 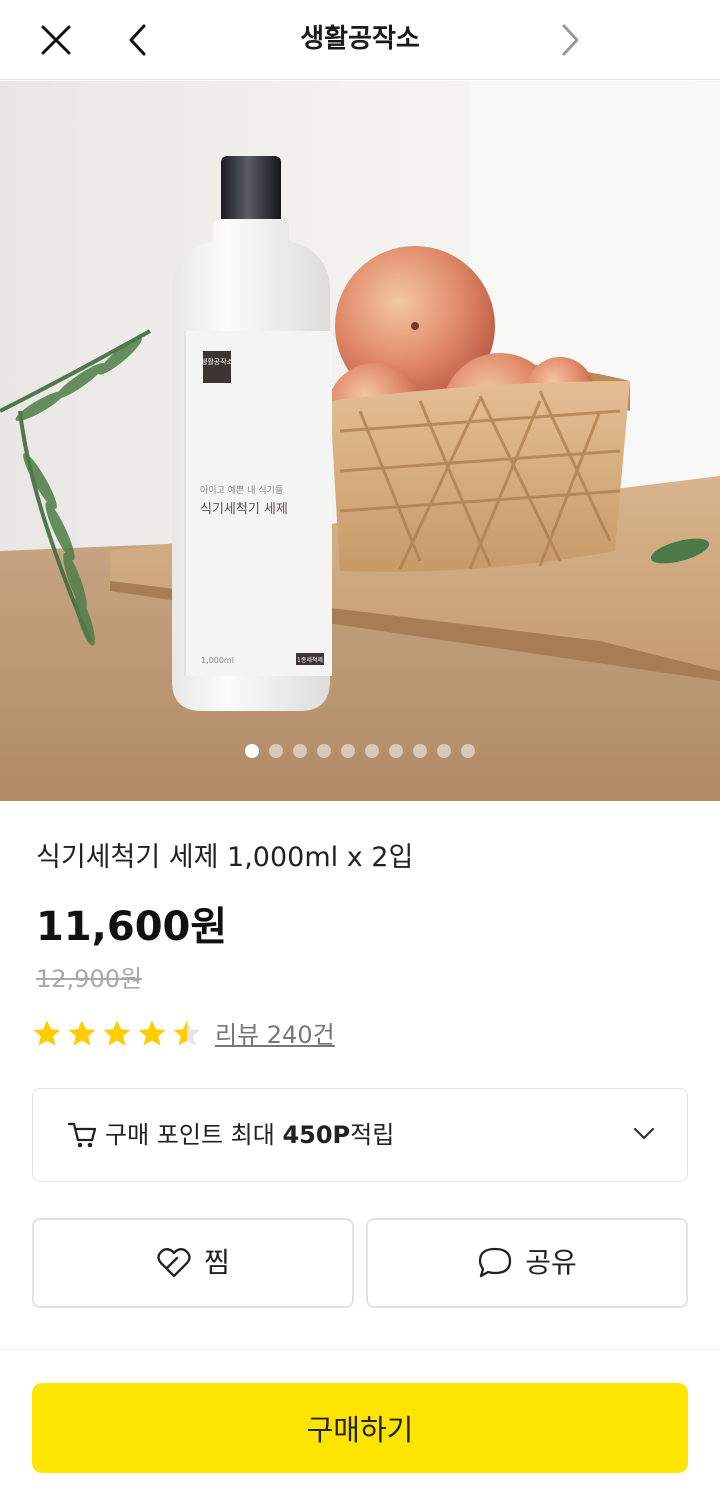 What do you see at coordinates (217, 1262) in the screenshot?
I see `wish-label: 찜` at bounding box center [217, 1262].